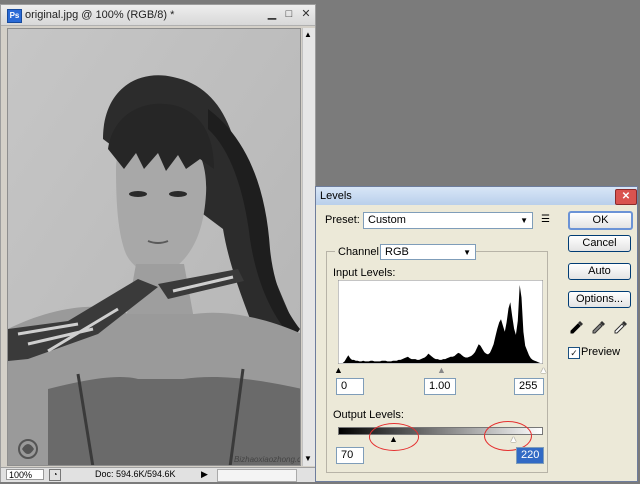 The image size is (640, 484). What do you see at coordinates (308, 34) in the screenshot?
I see `scroll-up-icon: ▲` at bounding box center [308, 34].